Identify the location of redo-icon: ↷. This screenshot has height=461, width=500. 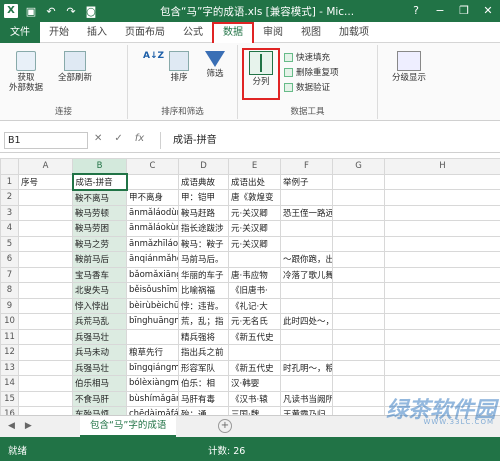
(71, 11).